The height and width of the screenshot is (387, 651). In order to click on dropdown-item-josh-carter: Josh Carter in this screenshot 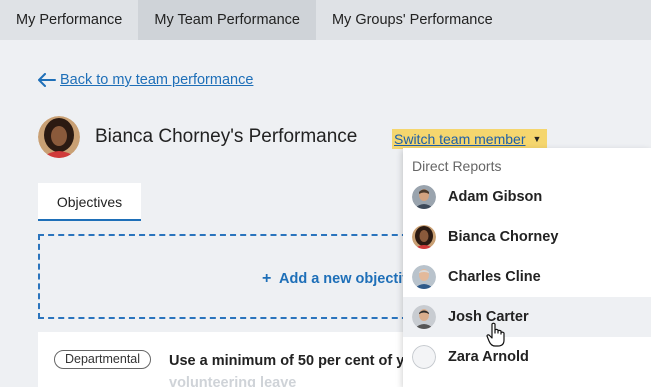, I will do `click(527, 317)`.